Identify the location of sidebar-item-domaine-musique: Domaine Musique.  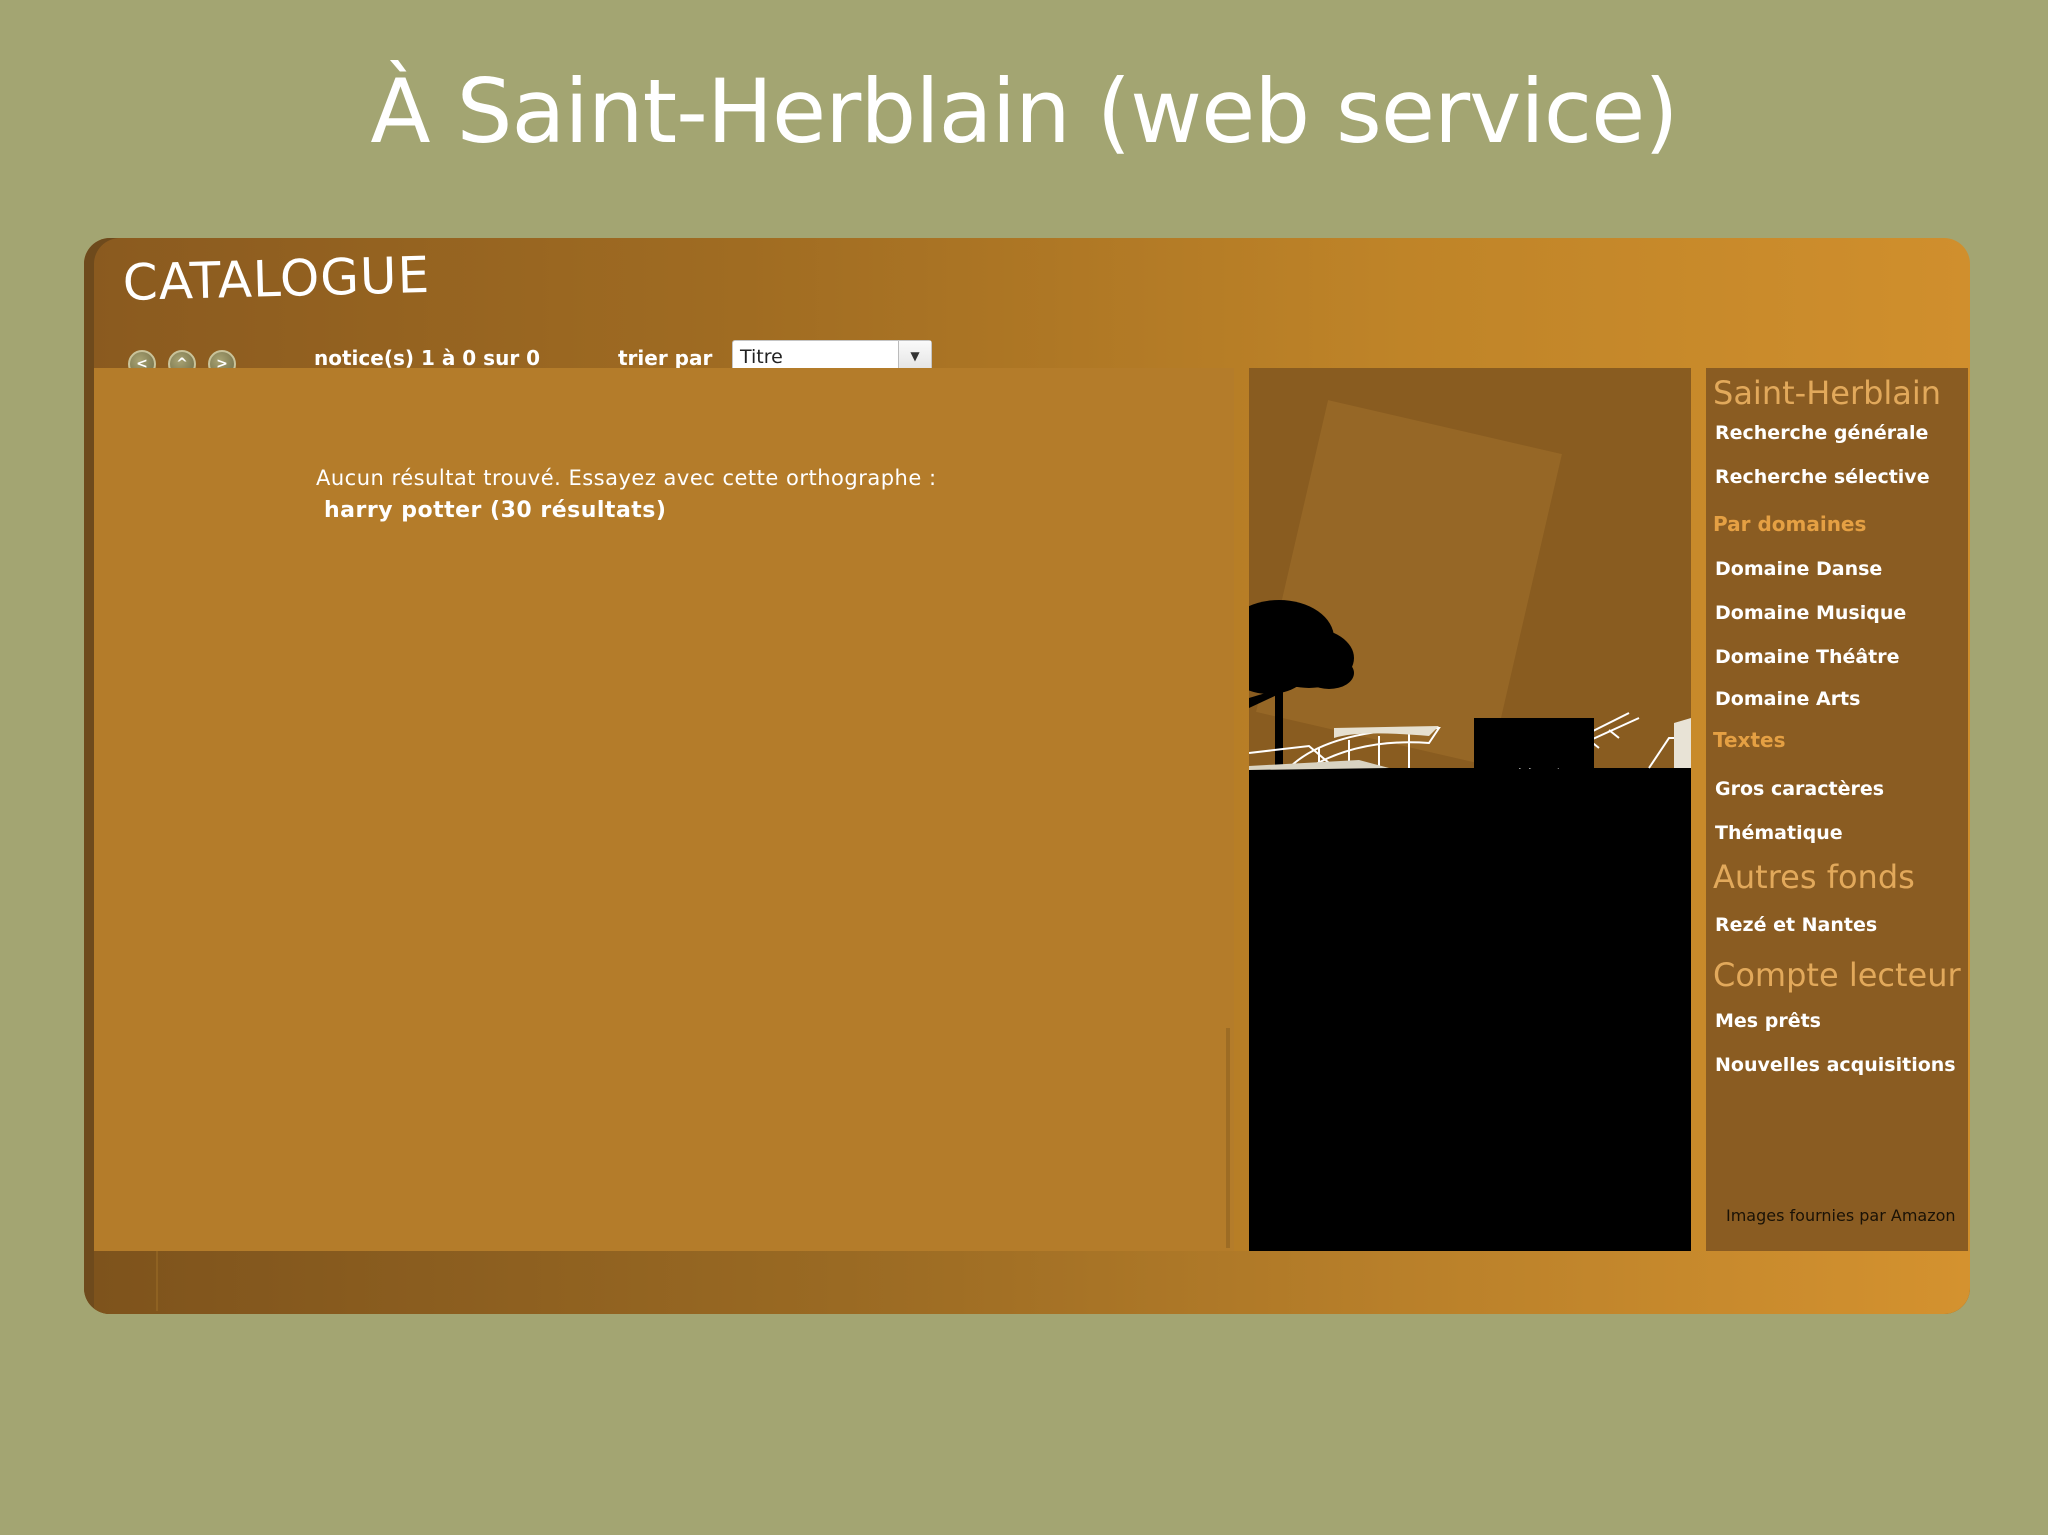
(1810, 613).